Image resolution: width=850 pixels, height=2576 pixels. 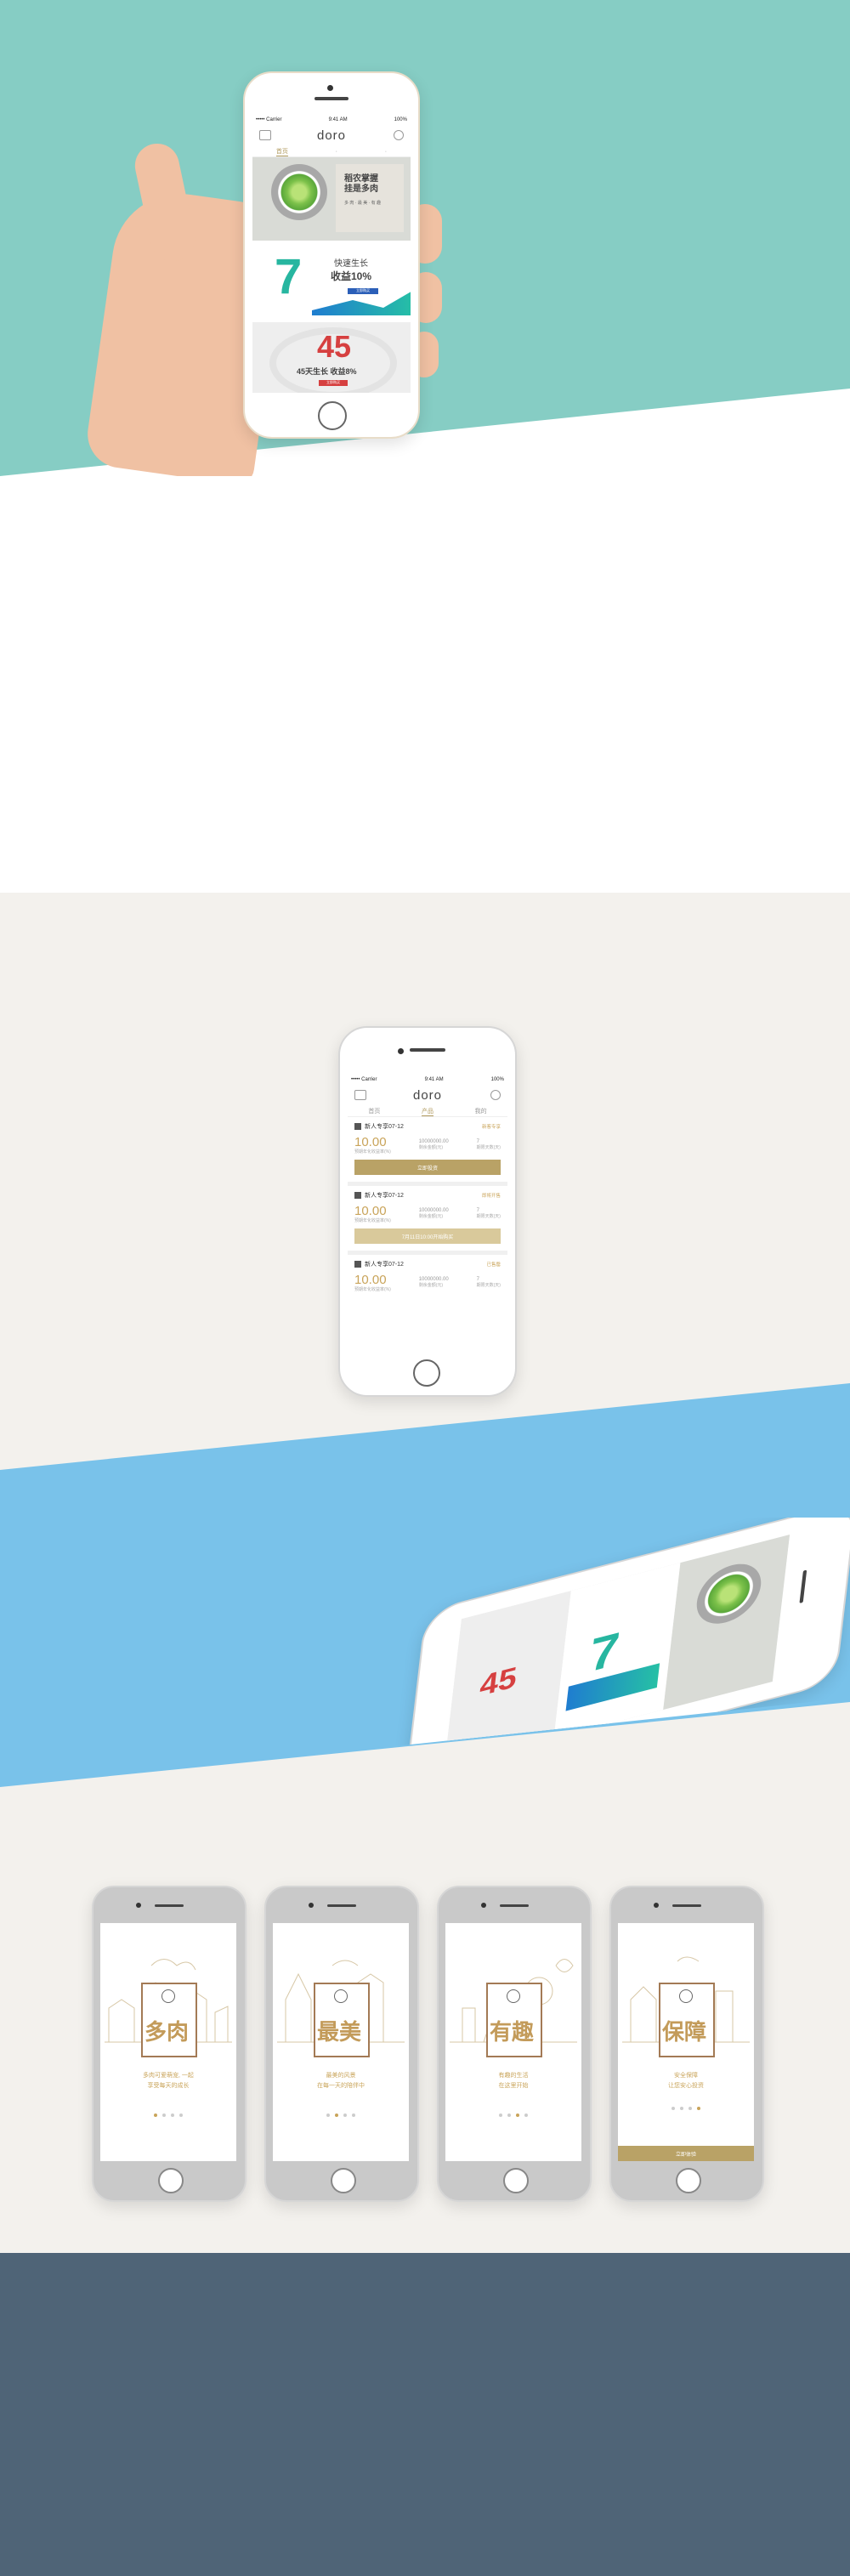 I want to click on status-time: 9:41 AM, so click(x=338, y=120).